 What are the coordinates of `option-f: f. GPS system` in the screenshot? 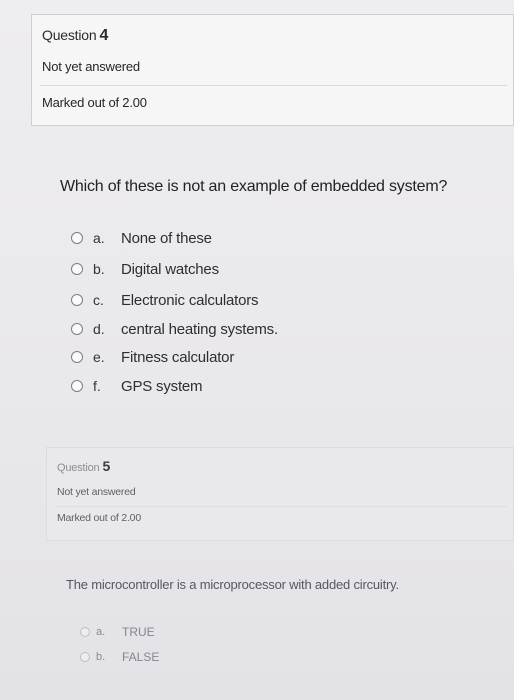 It's located at (137, 386).